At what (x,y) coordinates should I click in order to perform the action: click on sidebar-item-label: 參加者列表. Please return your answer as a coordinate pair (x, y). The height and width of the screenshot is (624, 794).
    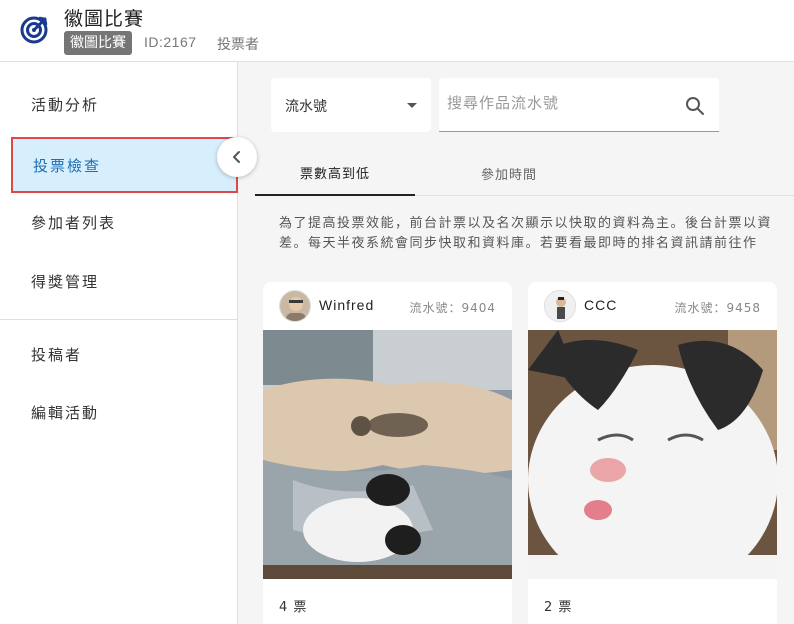
    Looking at the image, I should click on (74, 222).